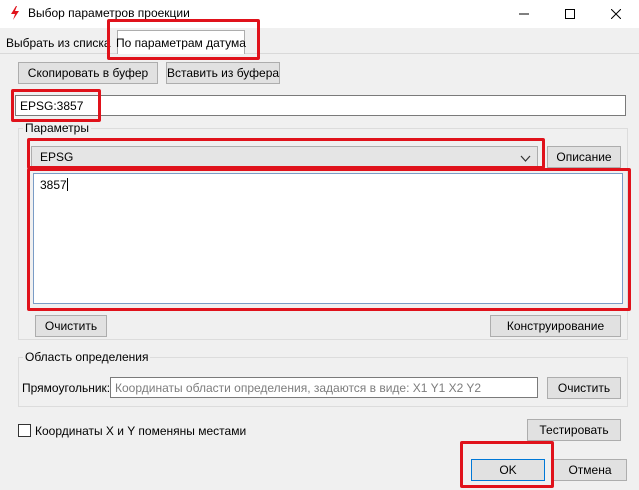 This screenshot has height=490, width=639. Describe the element at coordinates (66, 388) in the screenshot. I see `rect-label: Прямоугольник:` at that location.